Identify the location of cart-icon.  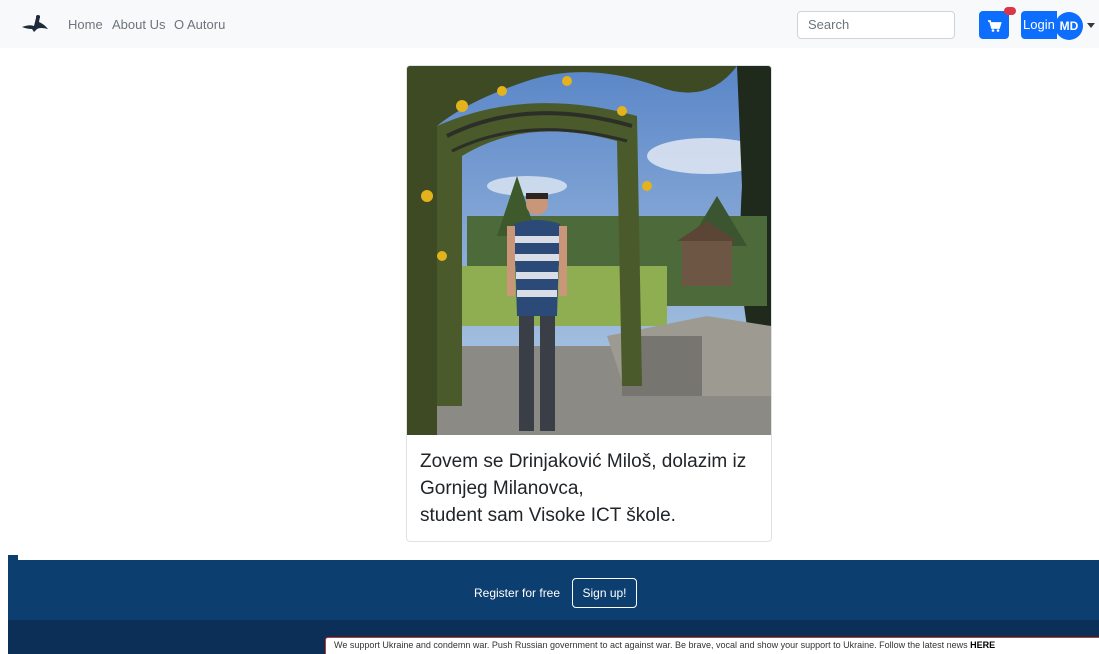
(995, 26).